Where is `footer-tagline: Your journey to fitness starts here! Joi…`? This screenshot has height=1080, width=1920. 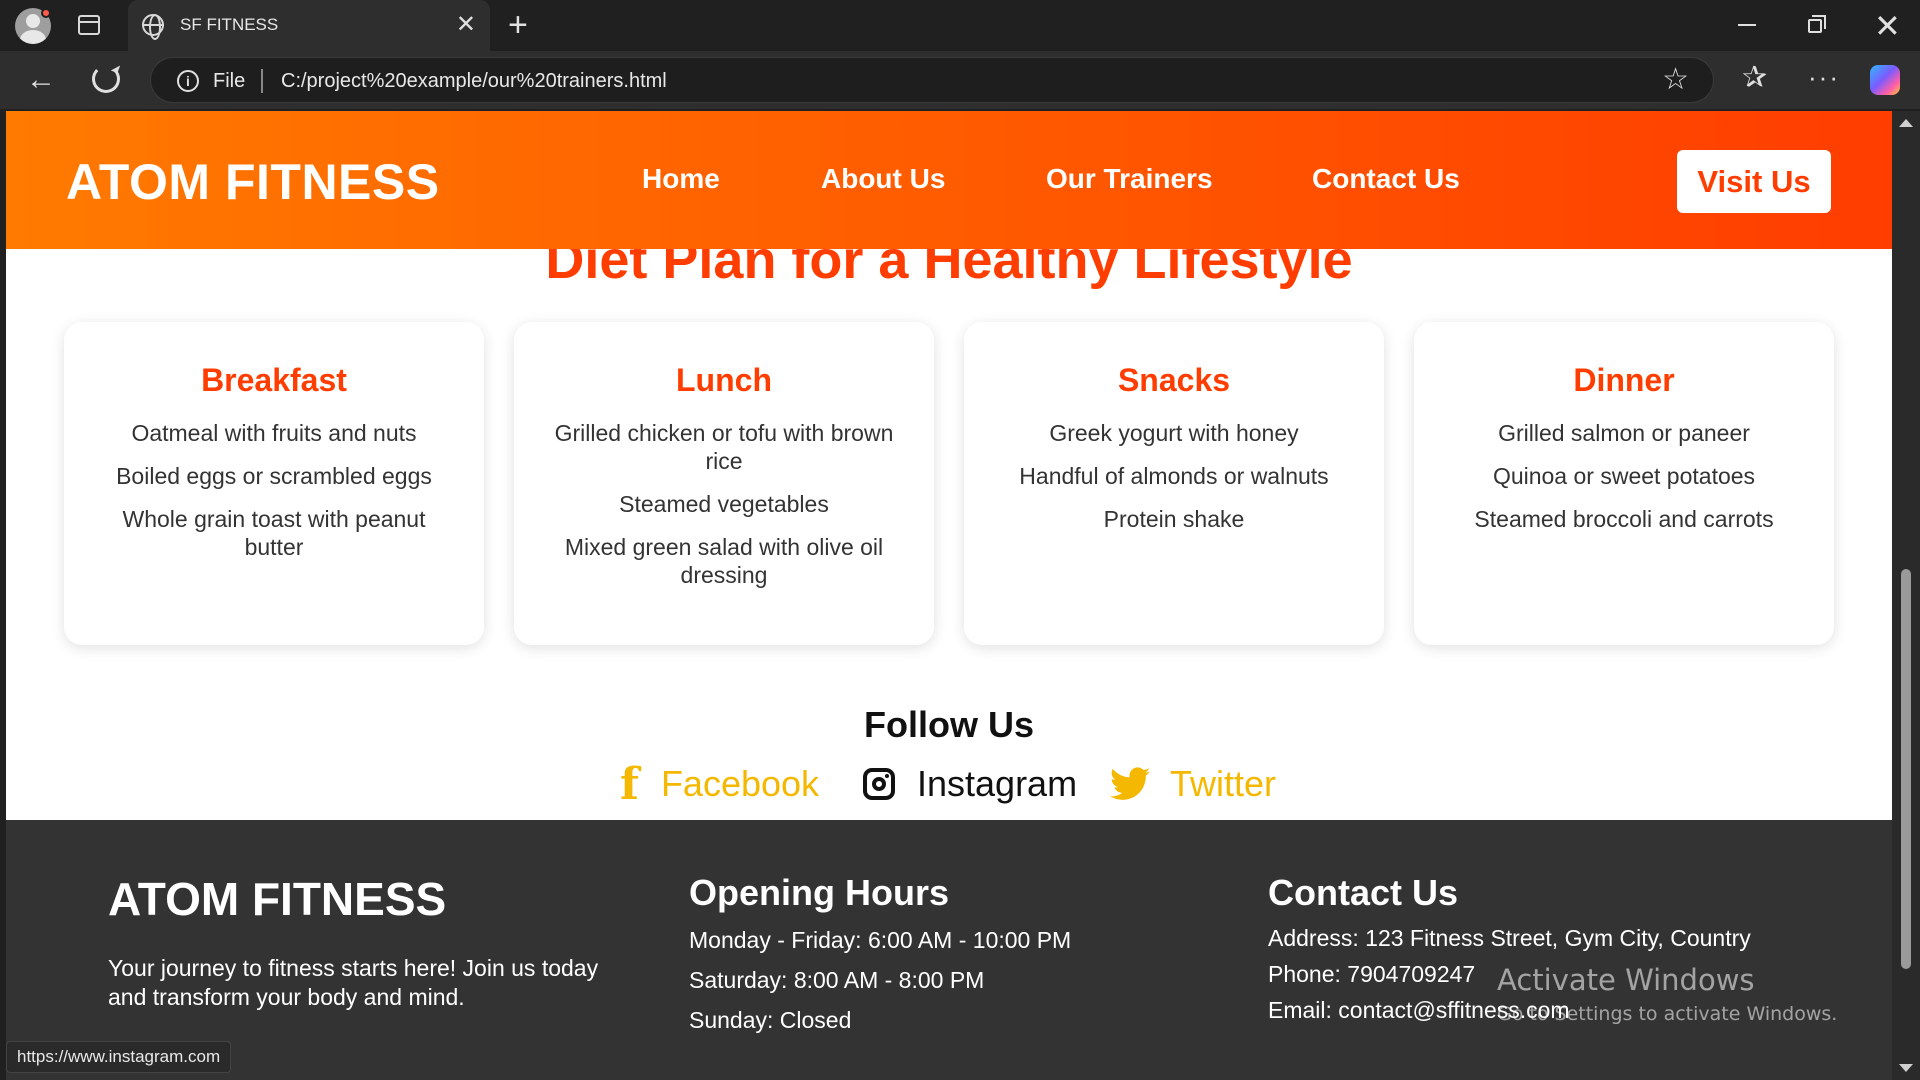 footer-tagline: Your journey to fitness starts here! Joi… is located at coordinates (353, 982).